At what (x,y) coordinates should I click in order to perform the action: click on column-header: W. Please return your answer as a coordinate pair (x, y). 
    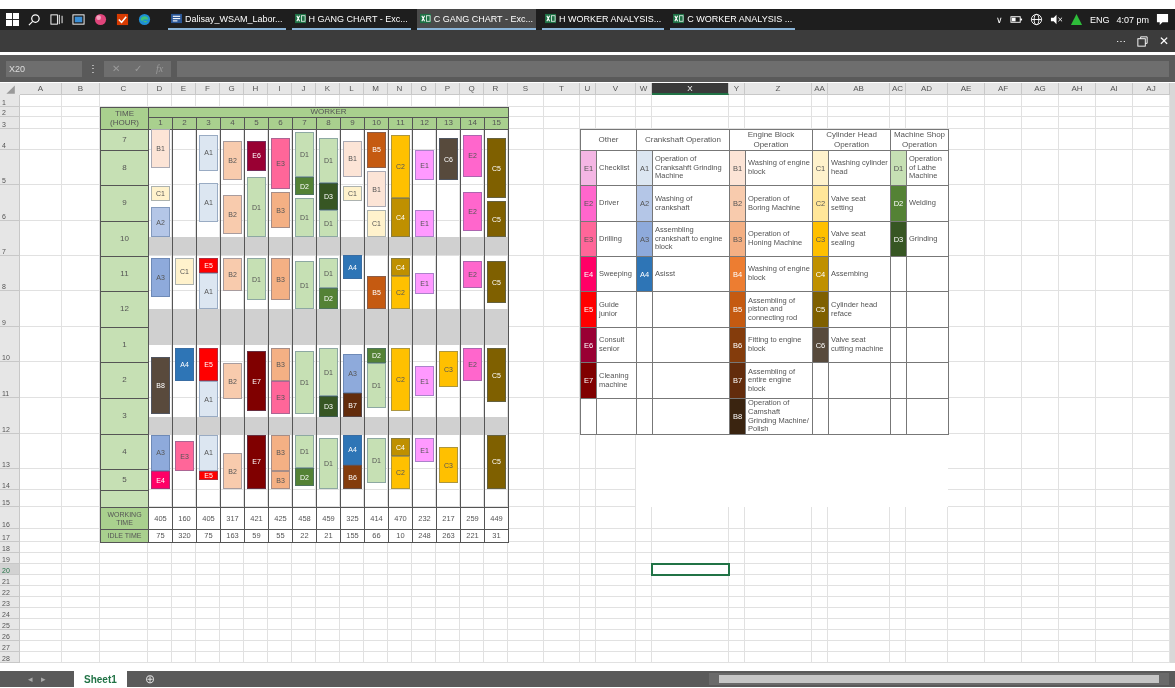
    Looking at the image, I should click on (644, 89).